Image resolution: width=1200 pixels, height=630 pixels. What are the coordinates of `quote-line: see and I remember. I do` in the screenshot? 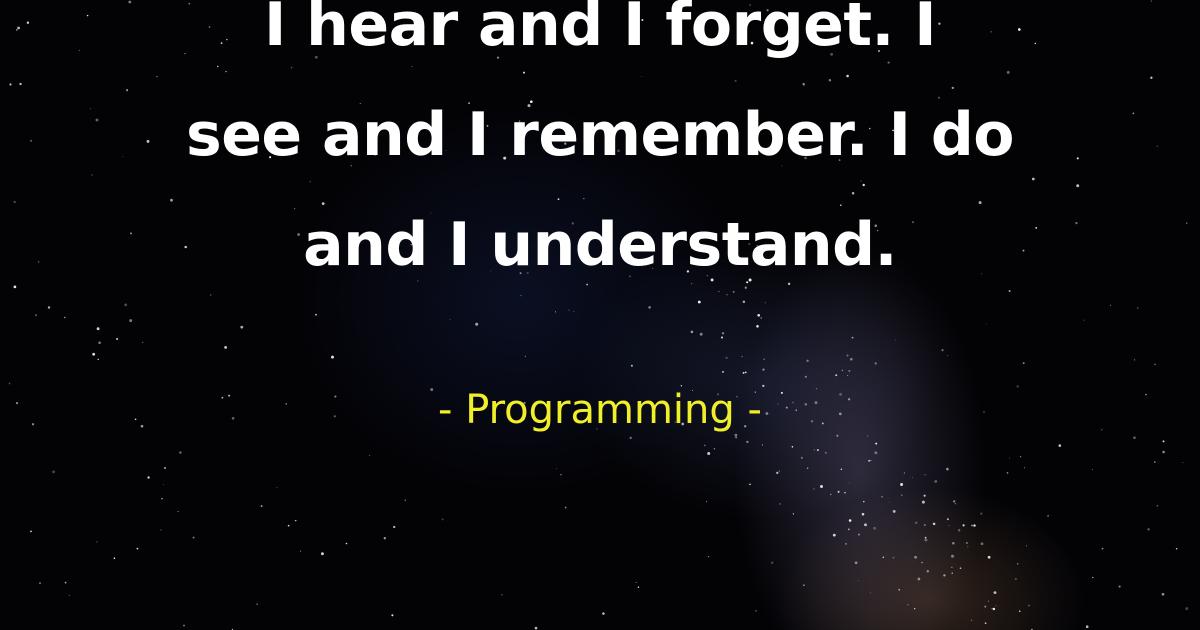 It's located at (600, 135).